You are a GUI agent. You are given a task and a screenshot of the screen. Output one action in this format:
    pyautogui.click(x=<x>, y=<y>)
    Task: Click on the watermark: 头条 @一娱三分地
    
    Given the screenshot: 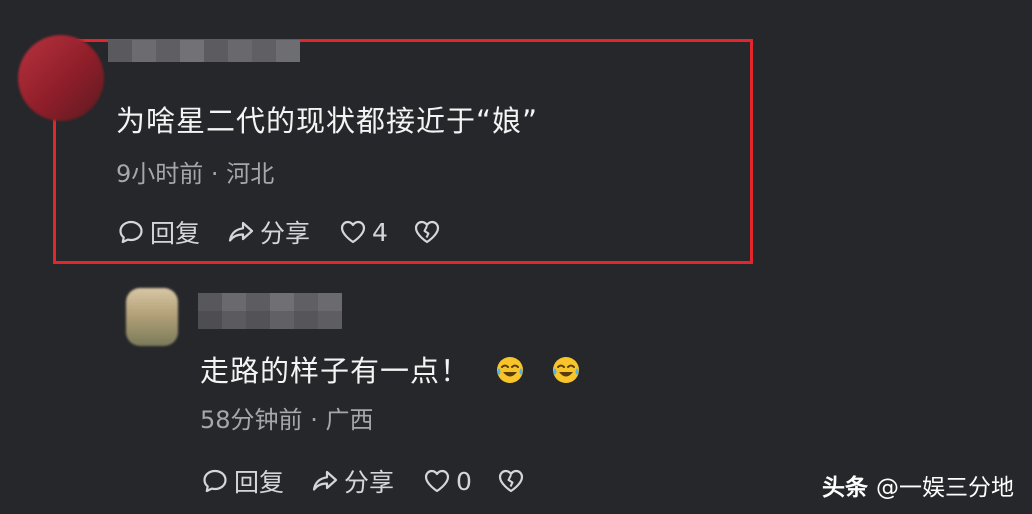 What is the action you would take?
    pyautogui.click(x=918, y=485)
    